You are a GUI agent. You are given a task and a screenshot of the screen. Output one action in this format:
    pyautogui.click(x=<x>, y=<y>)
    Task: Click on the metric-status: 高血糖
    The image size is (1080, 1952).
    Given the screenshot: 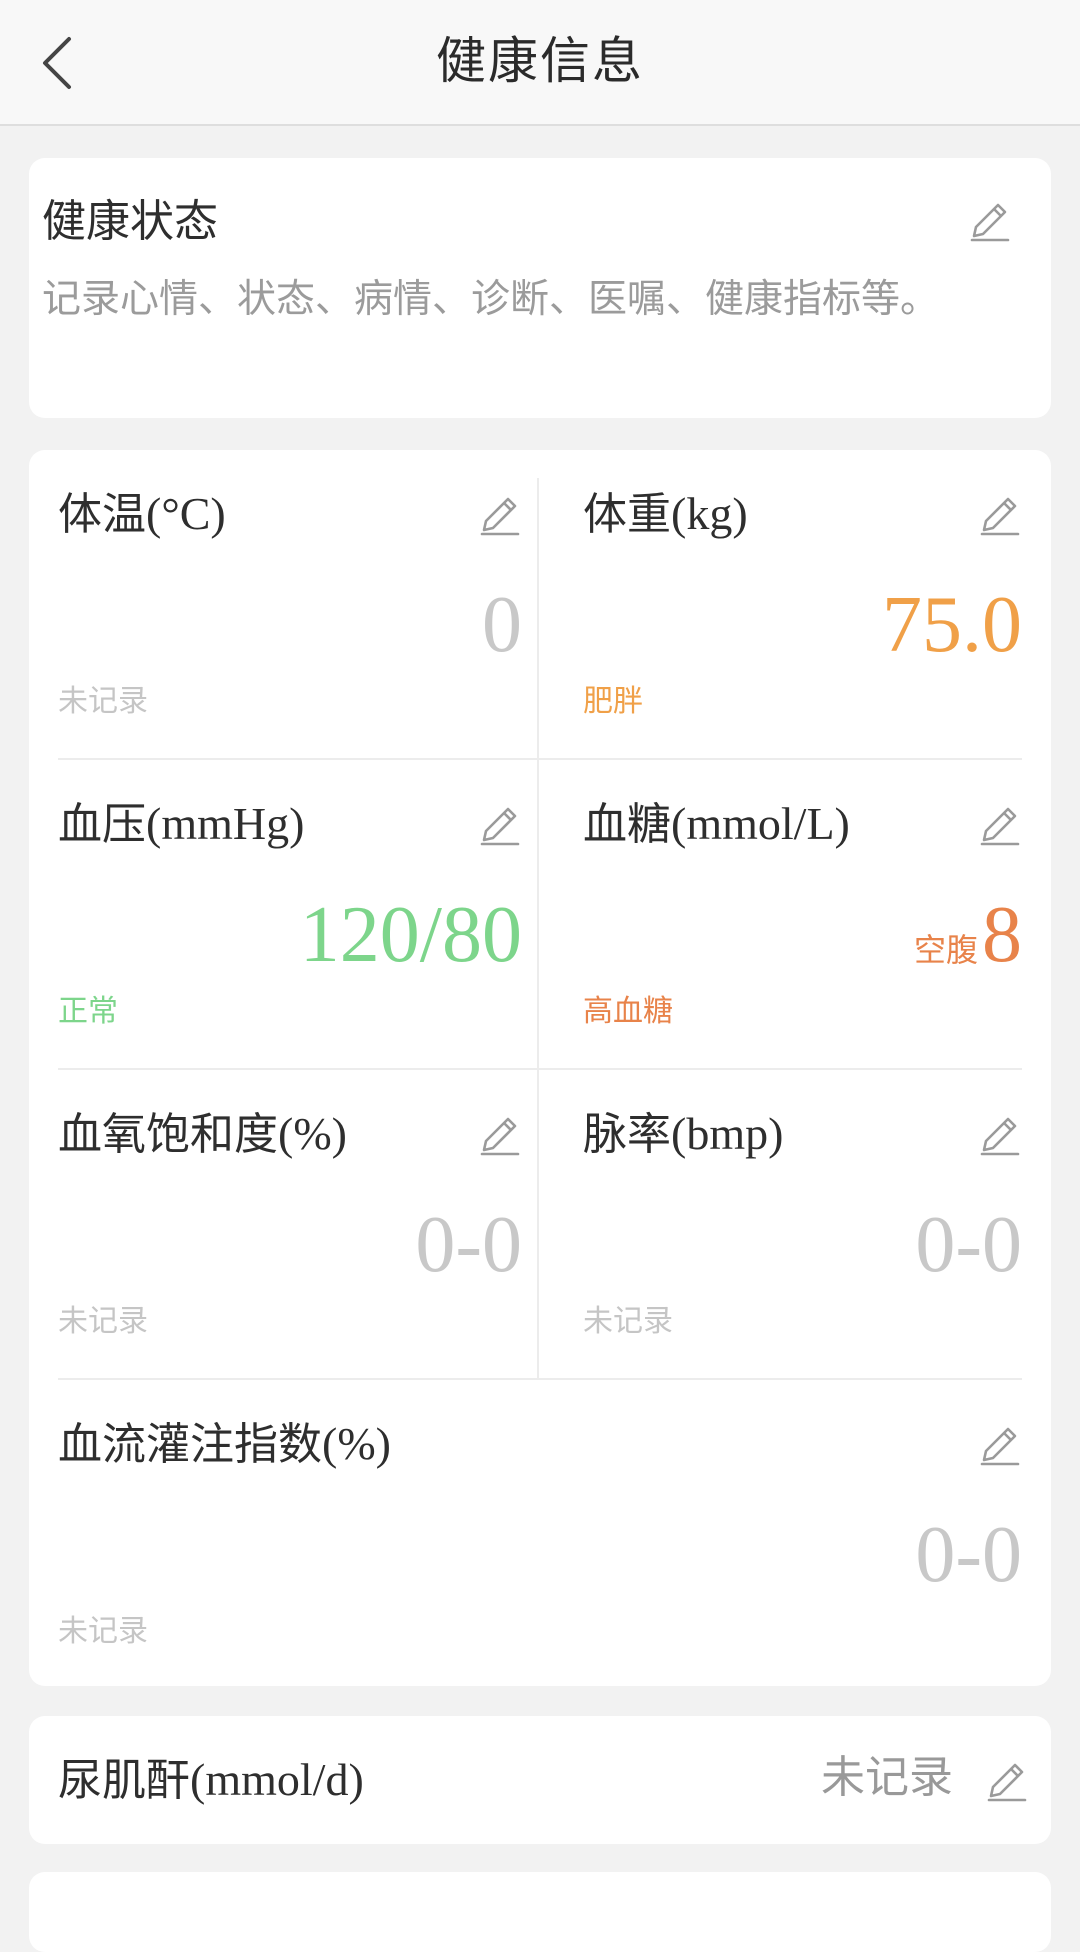 What is the action you would take?
    pyautogui.click(x=628, y=1011)
    